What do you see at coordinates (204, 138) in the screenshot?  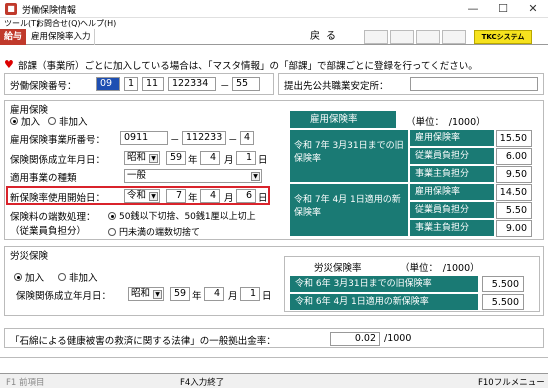 I see `office-number-2: 112233` at bounding box center [204, 138].